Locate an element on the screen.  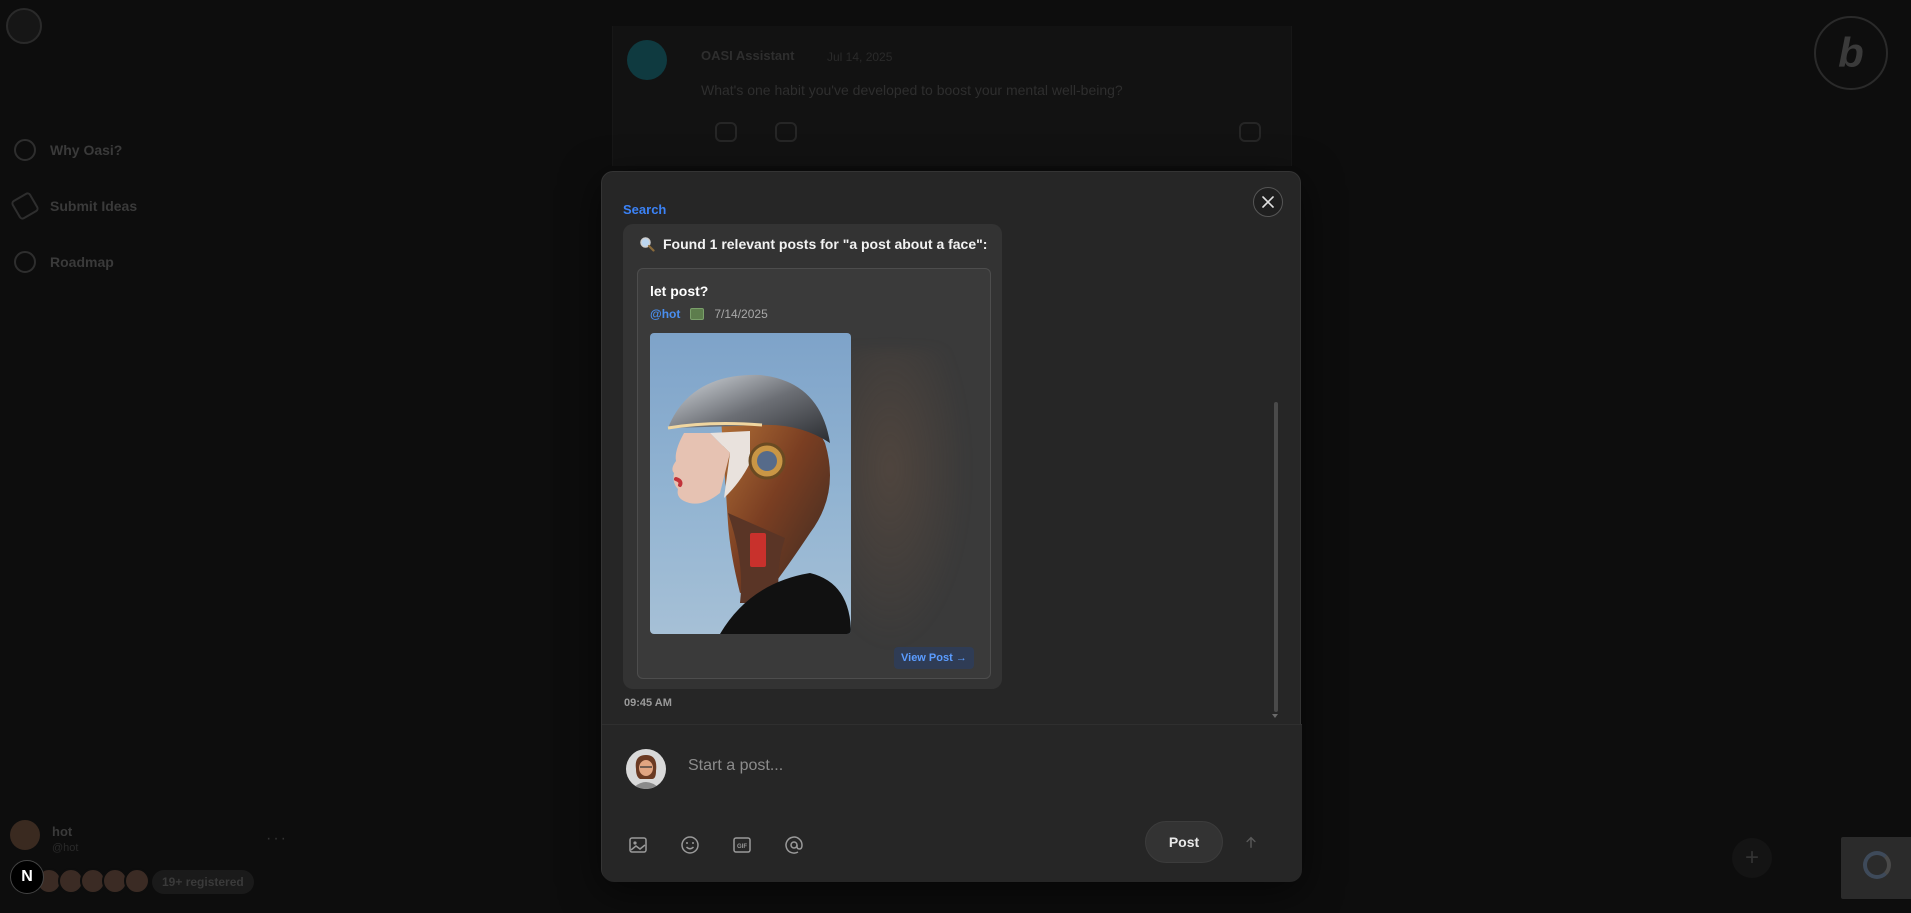
share-icon is located at coordinates (1250, 132).